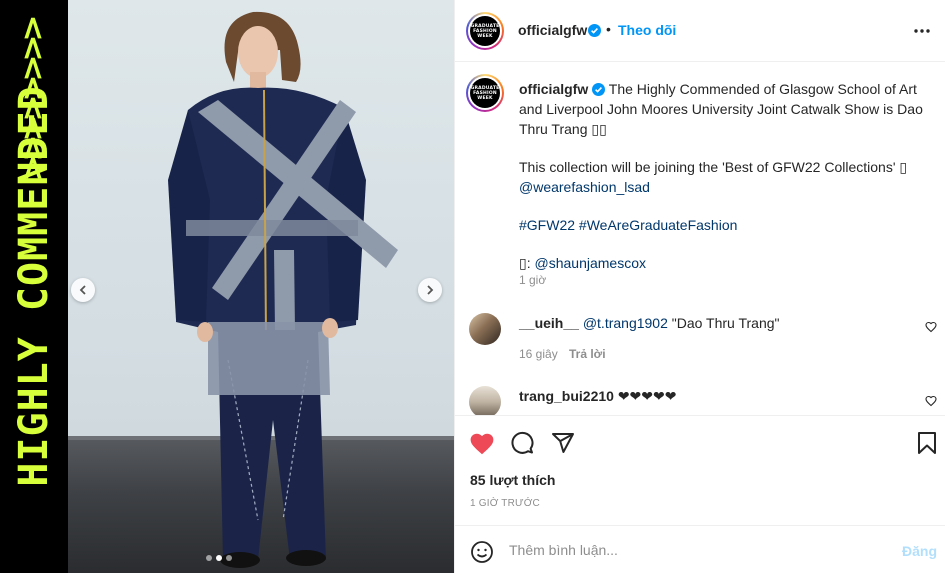  I want to click on previous-photo-button, so click(83, 290).